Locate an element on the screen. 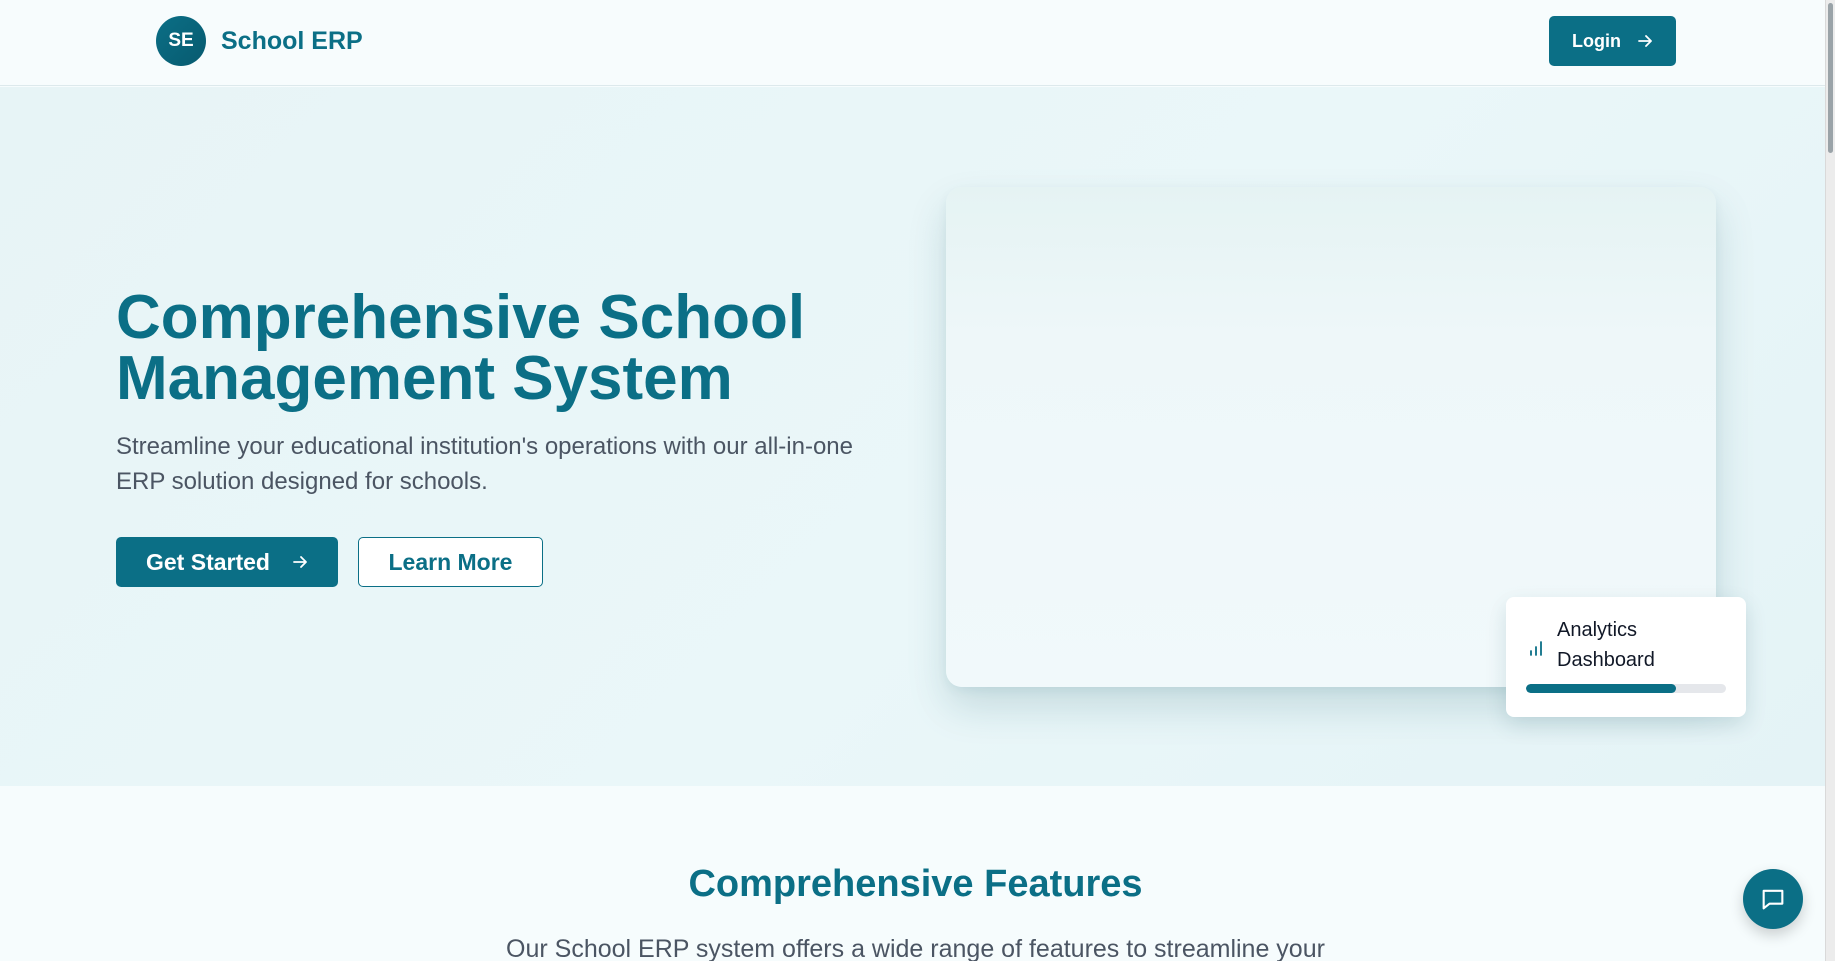  get-started-button: Get Started is located at coordinates (227, 562).